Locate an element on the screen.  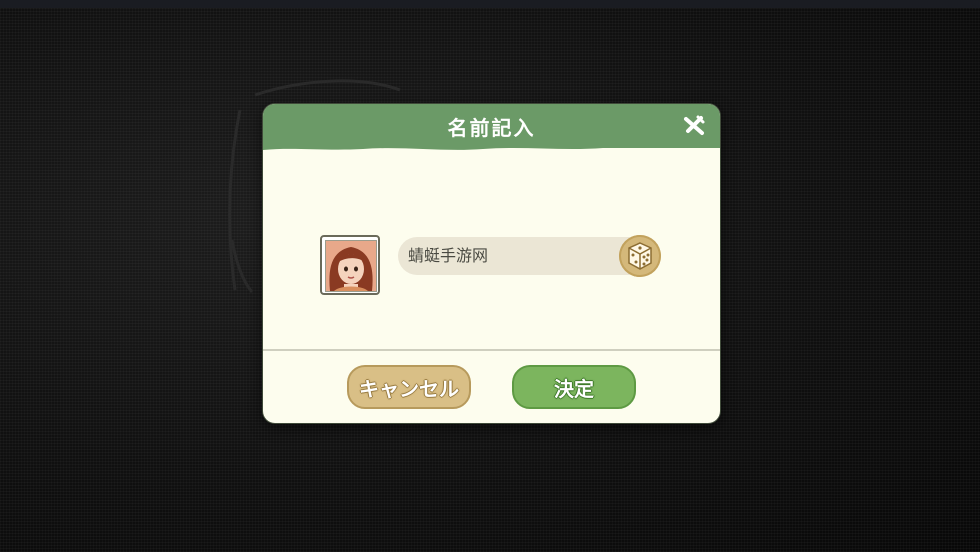
cancel-button: キャンセル is located at coordinates (409, 387).